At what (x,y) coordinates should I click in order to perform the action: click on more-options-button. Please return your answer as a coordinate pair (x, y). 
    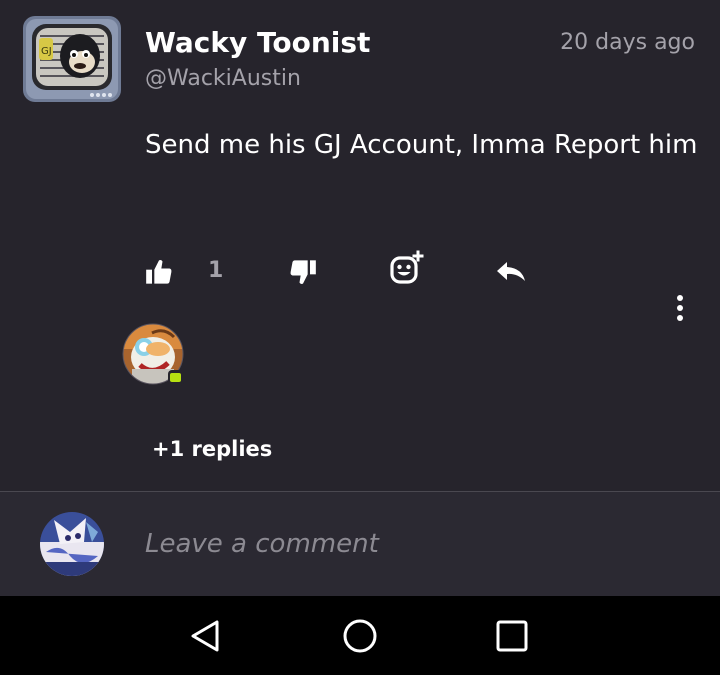
    Looking at the image, I should click on (680, 309).